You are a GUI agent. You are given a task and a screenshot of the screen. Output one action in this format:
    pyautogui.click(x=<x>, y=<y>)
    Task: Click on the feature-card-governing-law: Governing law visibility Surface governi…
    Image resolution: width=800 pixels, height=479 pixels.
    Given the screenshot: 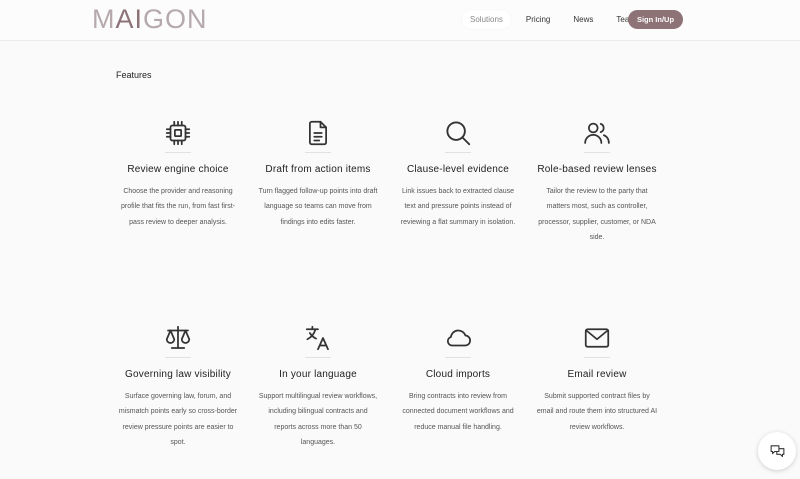 What is the action you would take?
    pyautogui.click(x=178, y=387)
    